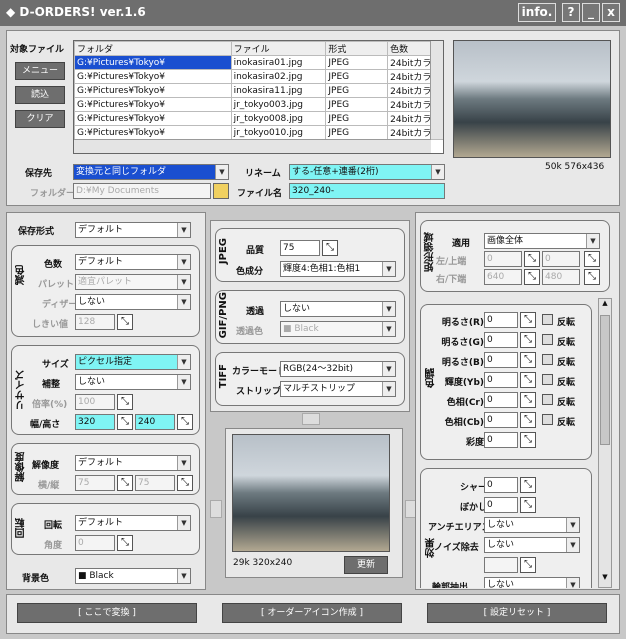  What do you see at coordinates (338, 389) in the screenshot?
I see `strip-select: マルチストリップ ▼` at bounding box center [338, 389].